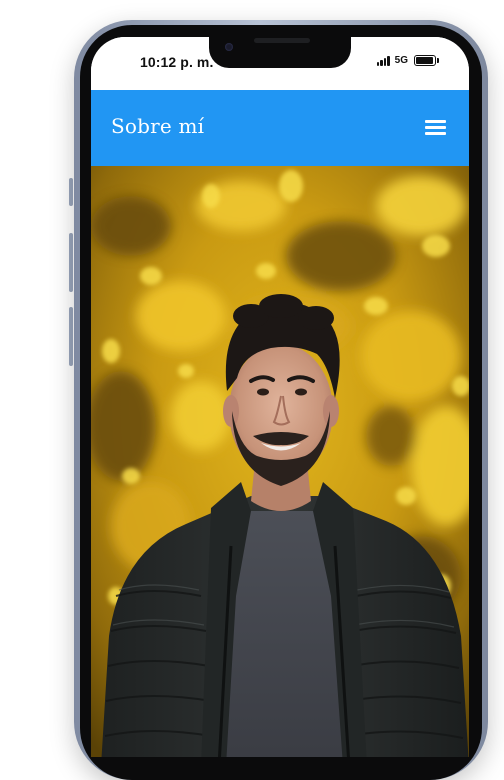 Image resolution: width=504 pixels, height=780 pixels. What do you see at coordinates (71, 262) in the screenshot?
I see `volume-up-button` at bounding box center [71, 262].